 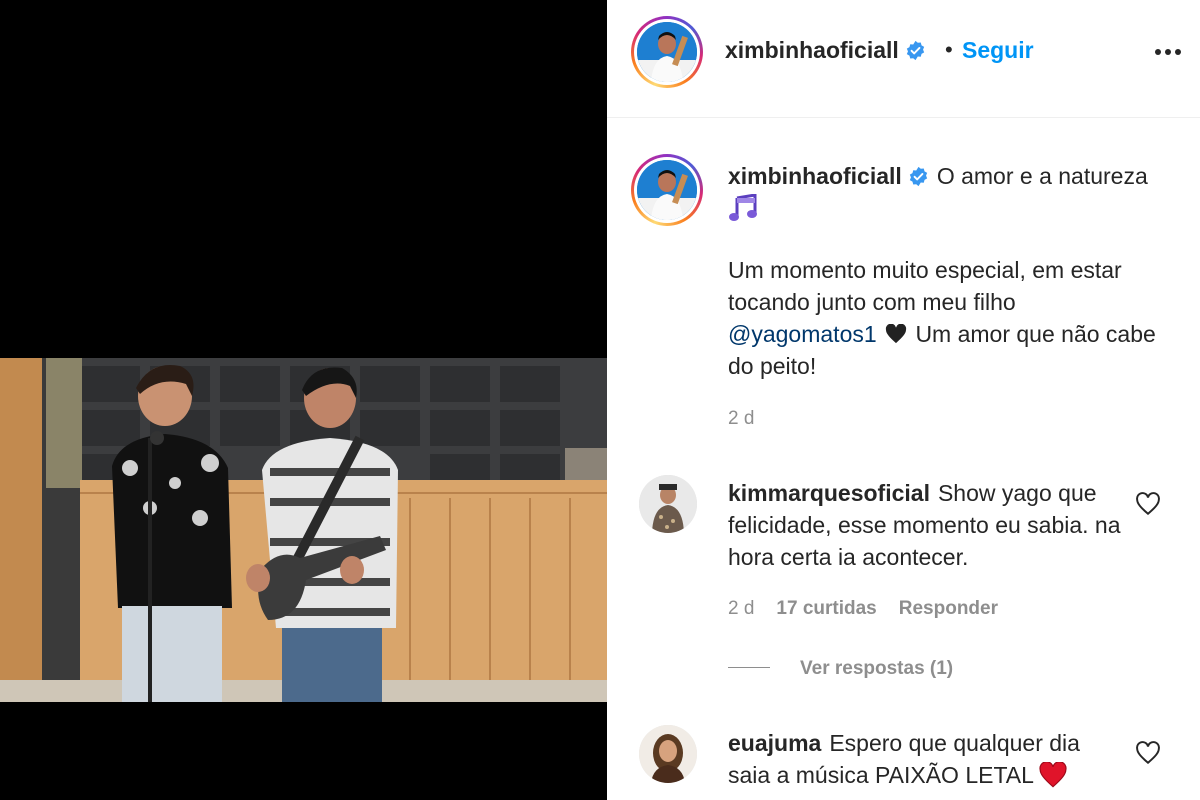 I want to click on red-heart-emoji, so click(x=1053, y=775).